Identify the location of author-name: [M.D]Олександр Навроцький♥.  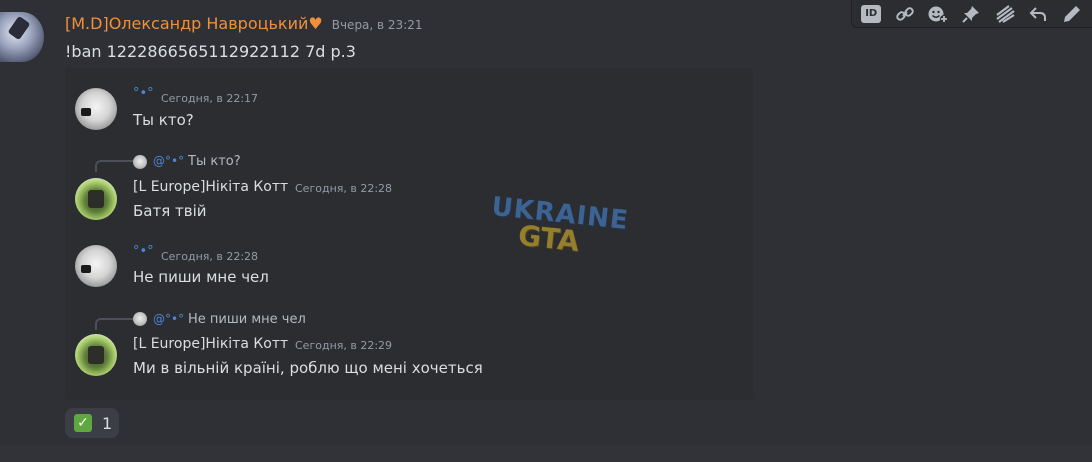
(194, 23).